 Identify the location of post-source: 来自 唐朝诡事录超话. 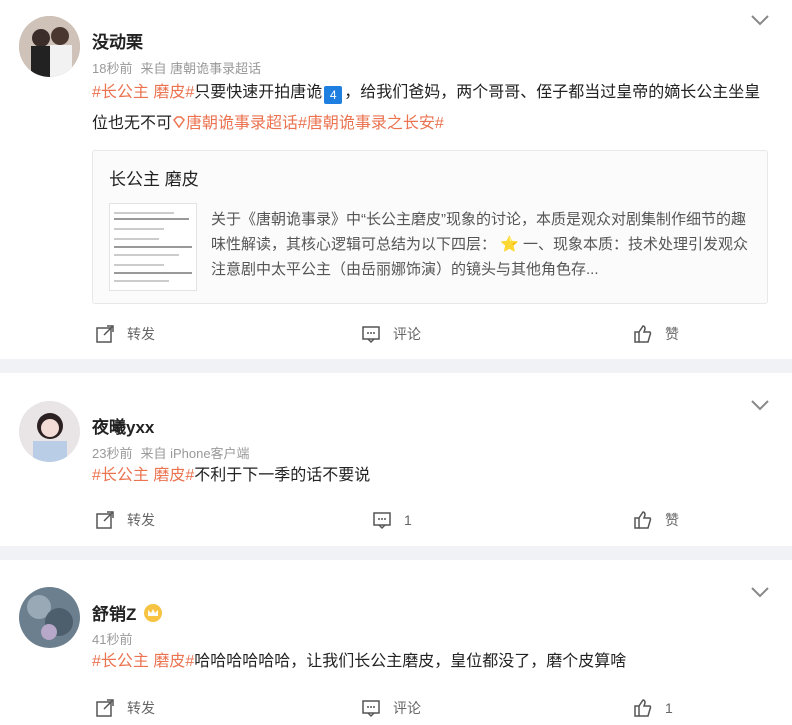
(200, 68).